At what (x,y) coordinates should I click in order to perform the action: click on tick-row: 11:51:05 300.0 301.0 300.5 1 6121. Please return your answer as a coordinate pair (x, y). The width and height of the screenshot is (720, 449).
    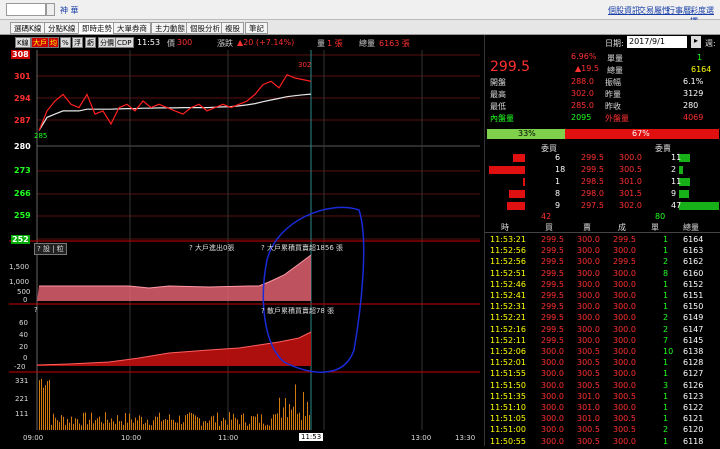
    Looking at the image, I should click on (602, 420).